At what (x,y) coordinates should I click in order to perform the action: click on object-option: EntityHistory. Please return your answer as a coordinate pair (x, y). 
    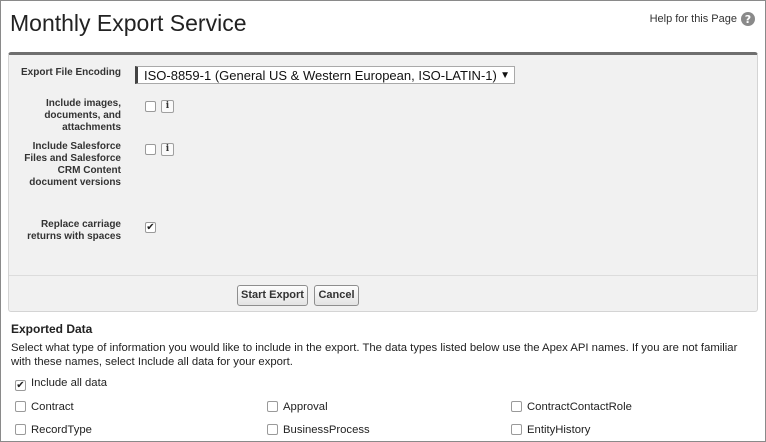
    Looking at the image, I should click on (550, 430).